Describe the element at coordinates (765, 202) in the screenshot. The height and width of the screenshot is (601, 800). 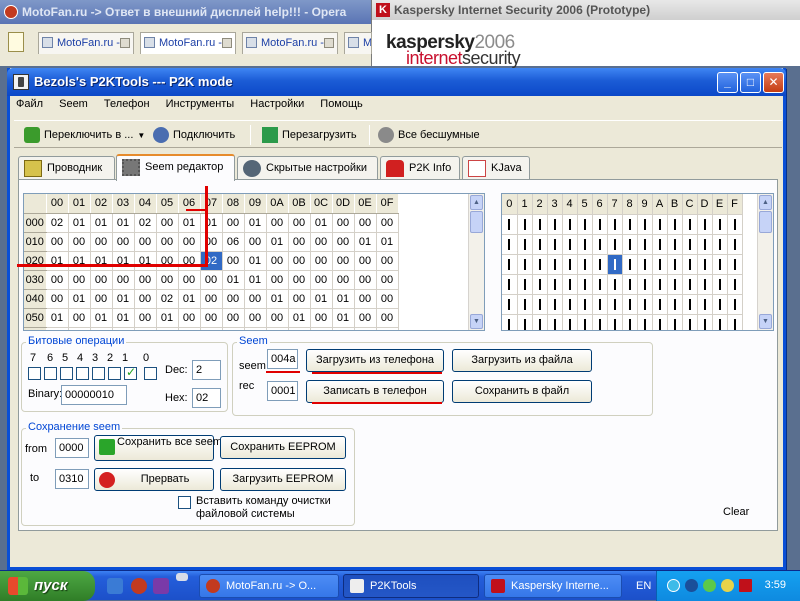
I see `scroll-up-icon: ▲` at that location.